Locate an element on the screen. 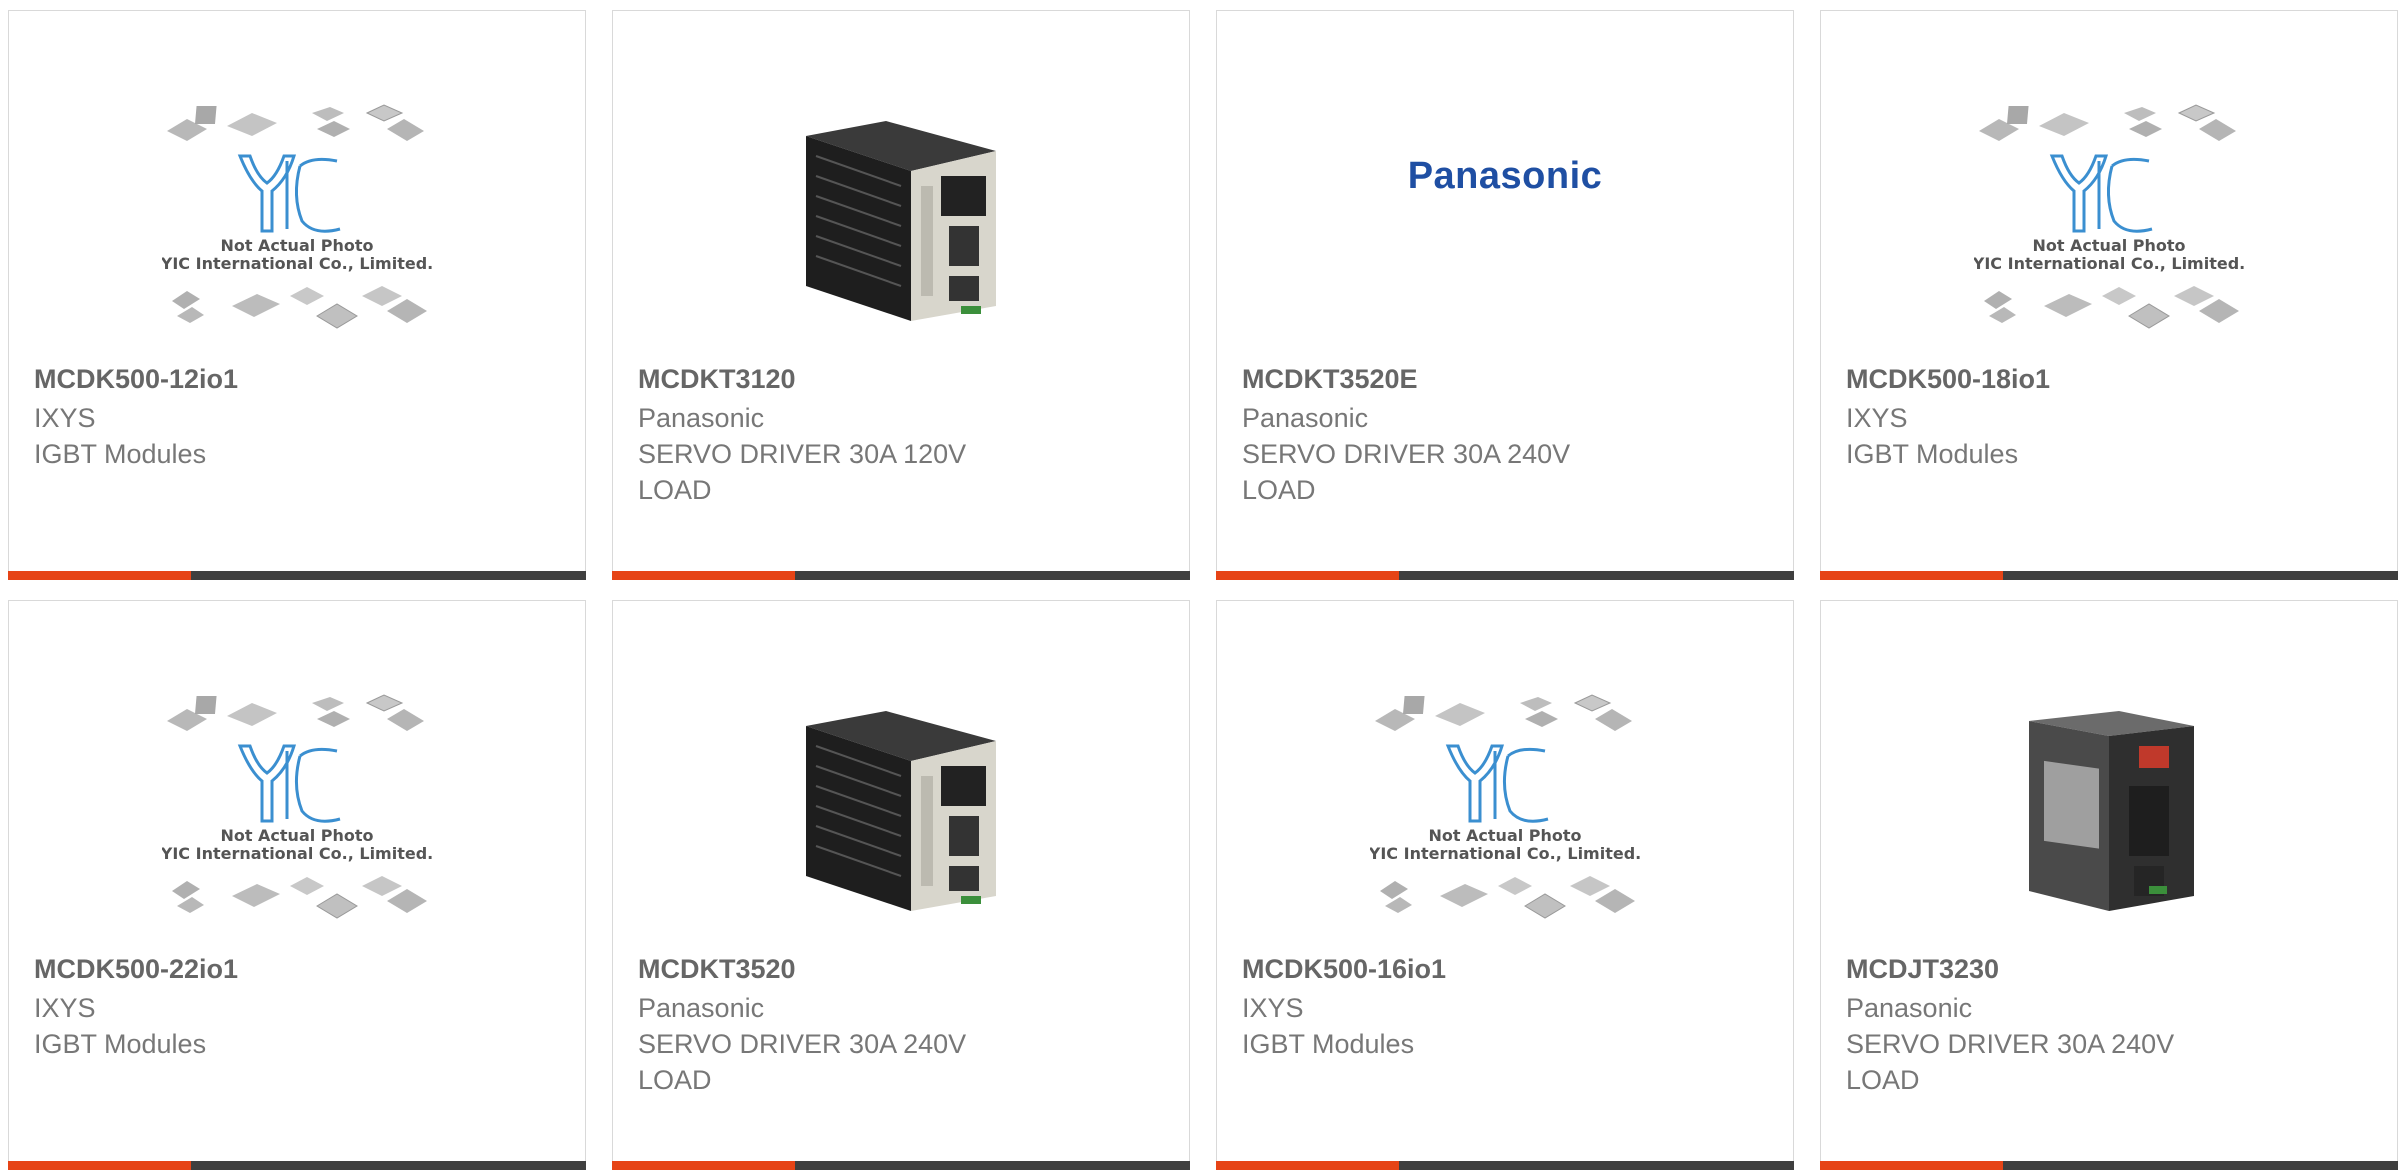  part-number: MCDJT3230 is located at coordinates (1922, 969).